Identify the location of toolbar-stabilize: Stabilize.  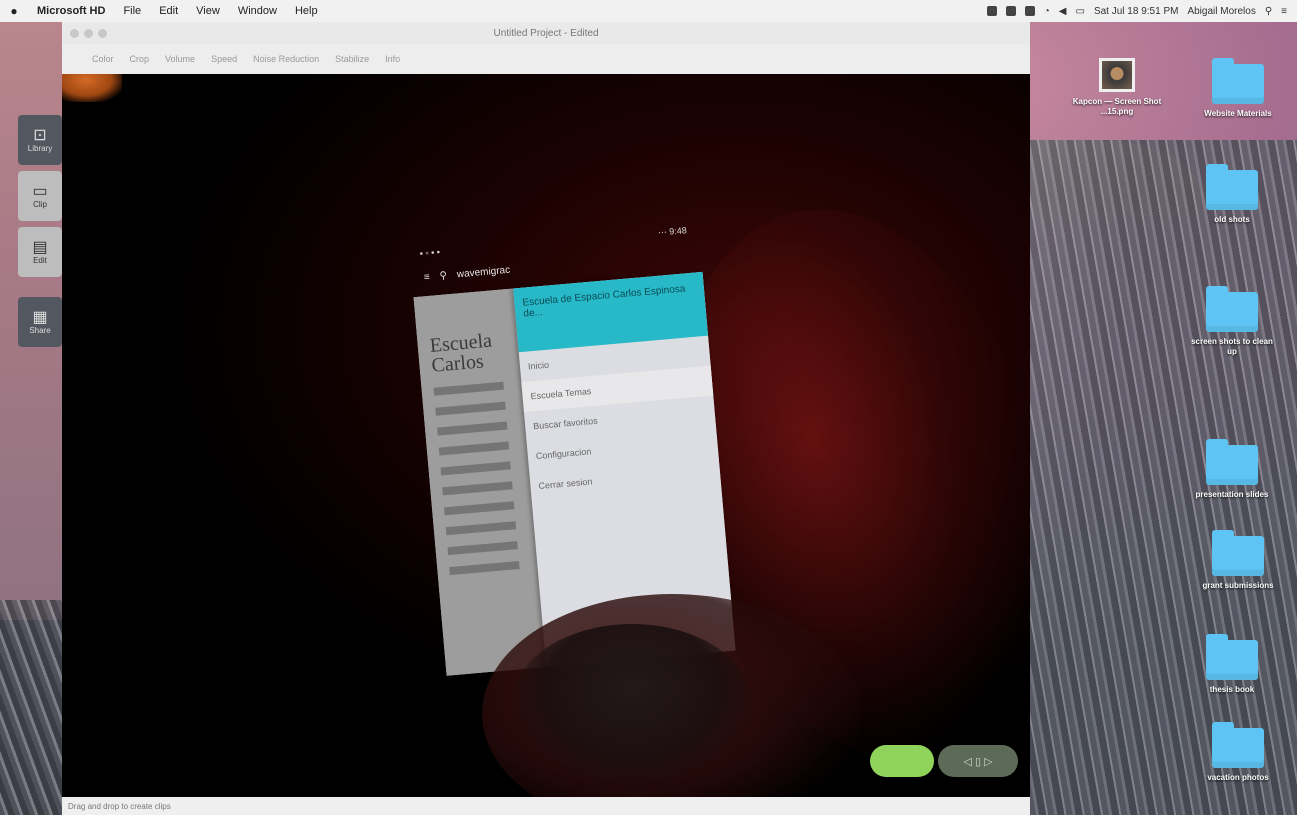
(352, 59).